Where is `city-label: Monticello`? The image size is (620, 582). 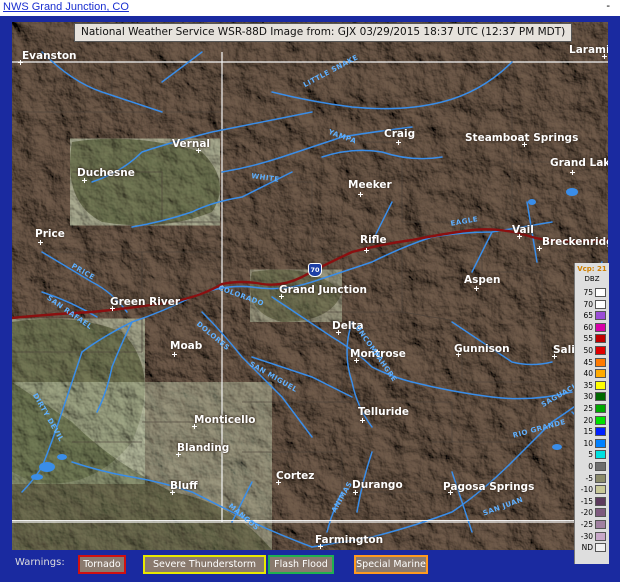
city-label: Monticello is located at coordinates (225, 420).